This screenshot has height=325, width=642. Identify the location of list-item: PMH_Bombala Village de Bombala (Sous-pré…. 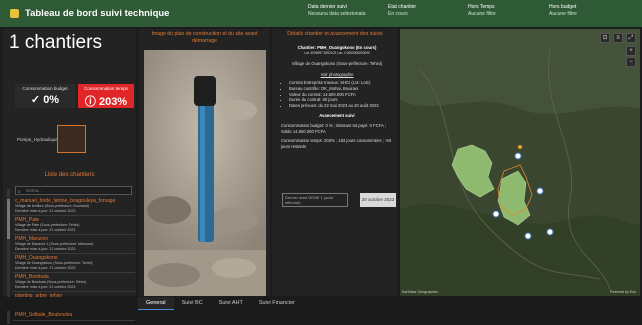
(74, 282).